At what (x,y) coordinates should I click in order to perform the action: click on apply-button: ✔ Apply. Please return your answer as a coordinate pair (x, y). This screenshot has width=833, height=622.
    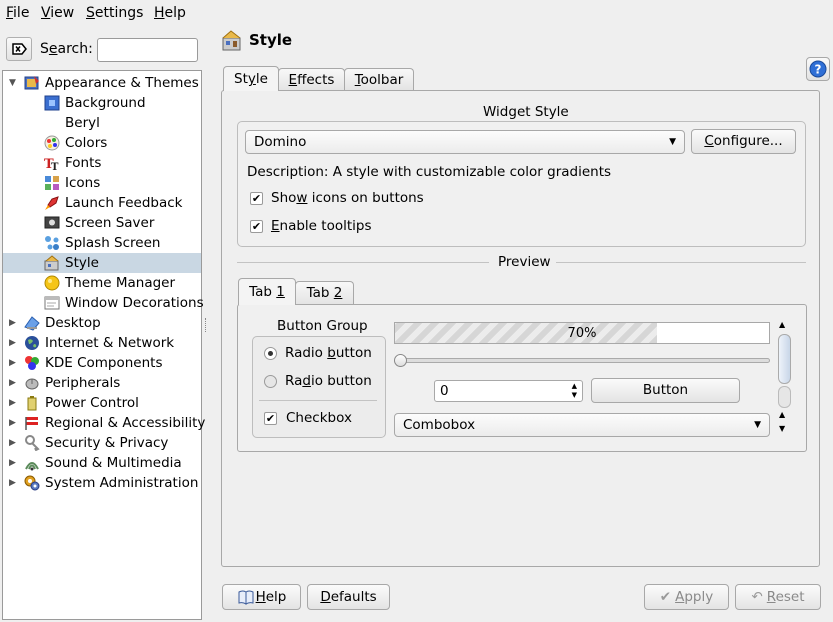
    Looking at the image, I should click on (686, 597).